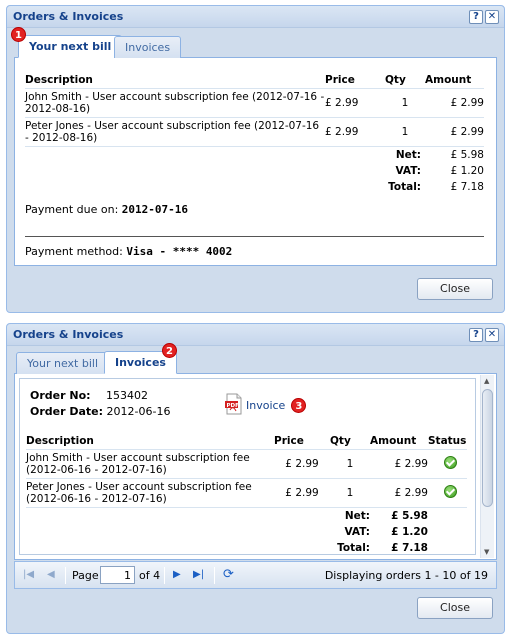 This screenshot has width=511, height=641. What do you see at coordinates (254, 247) in the screenshot?
I see `payment-method: Payment method: Visa - **** 4002` at bounding box center [254, 247].